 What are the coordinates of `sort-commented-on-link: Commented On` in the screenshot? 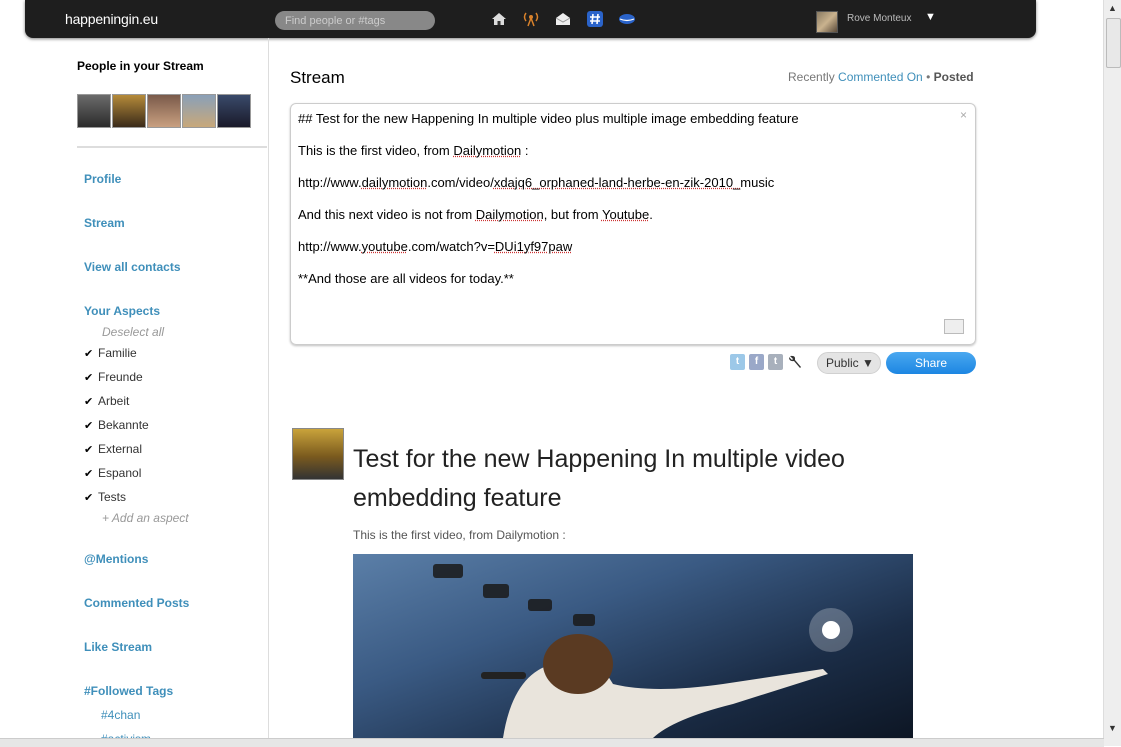 It's located at (880, 77).